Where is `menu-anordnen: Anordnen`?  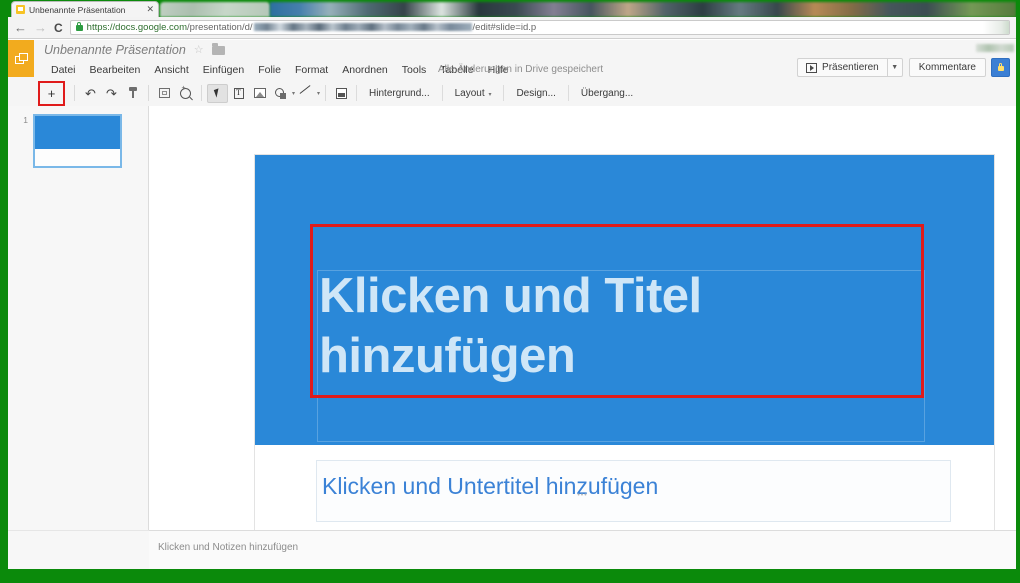 menu-anordnen: Anordnen is located at coordinates (365, 70).